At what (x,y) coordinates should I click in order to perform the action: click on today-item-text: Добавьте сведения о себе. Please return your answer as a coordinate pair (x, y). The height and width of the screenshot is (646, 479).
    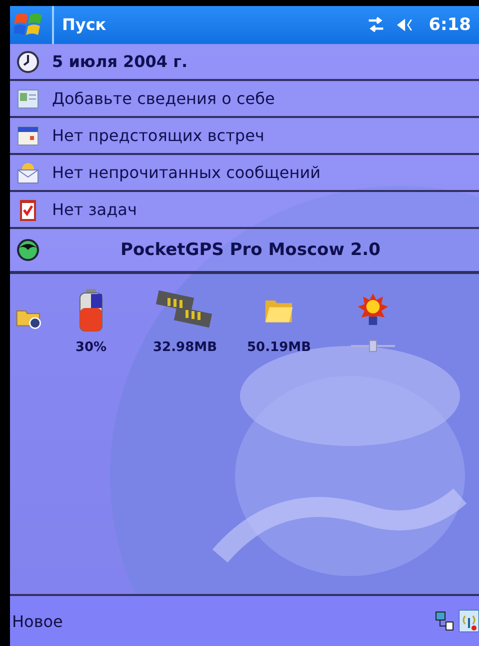
    Looking at the image, I should click on (163, 98).